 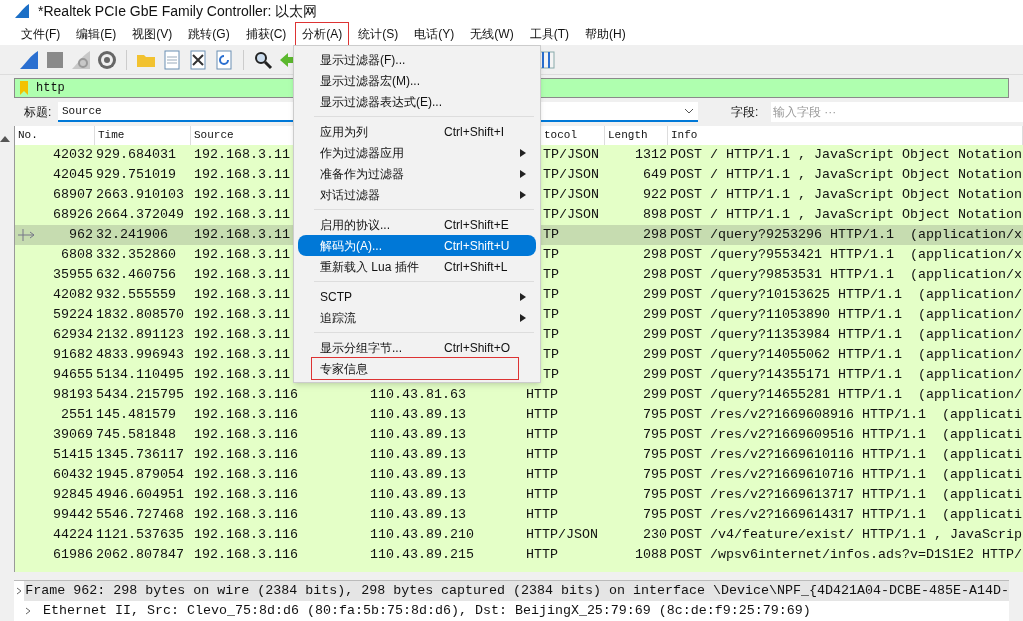 What do you see at coordinates (651, 154) in the screenshot?
I see `table-cell: 1312` at bounding box center [651, 154].